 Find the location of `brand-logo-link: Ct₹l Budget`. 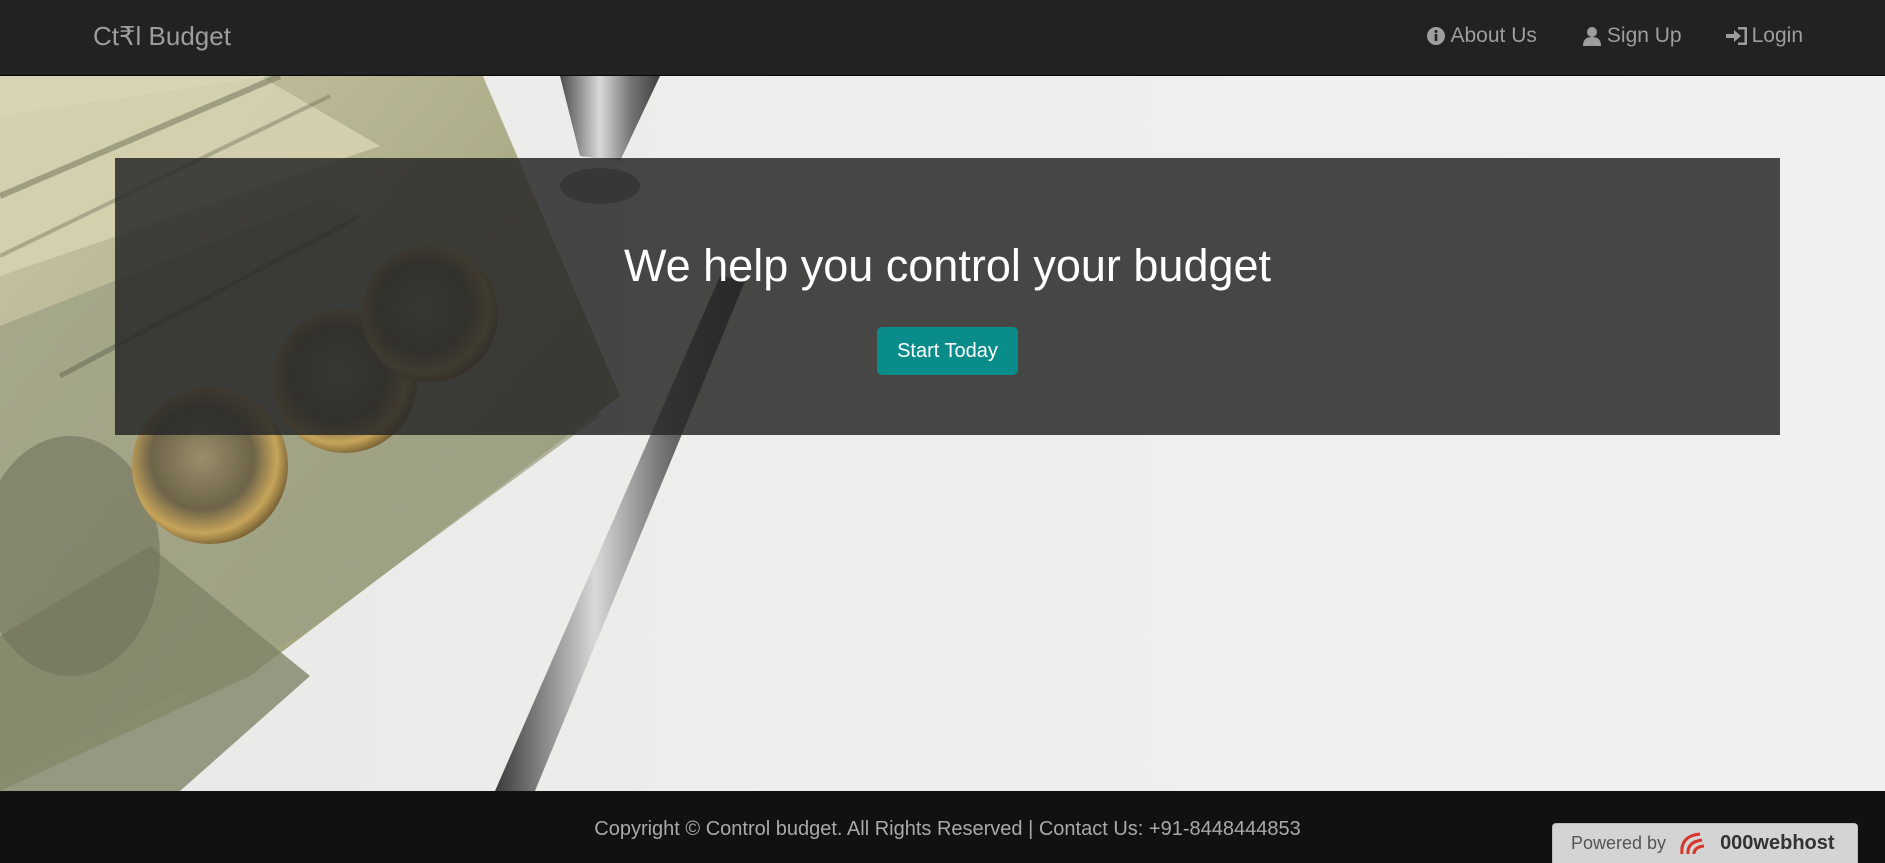

brand-logo-link: Ct₹l Budget is located at coordinates (162, 36).